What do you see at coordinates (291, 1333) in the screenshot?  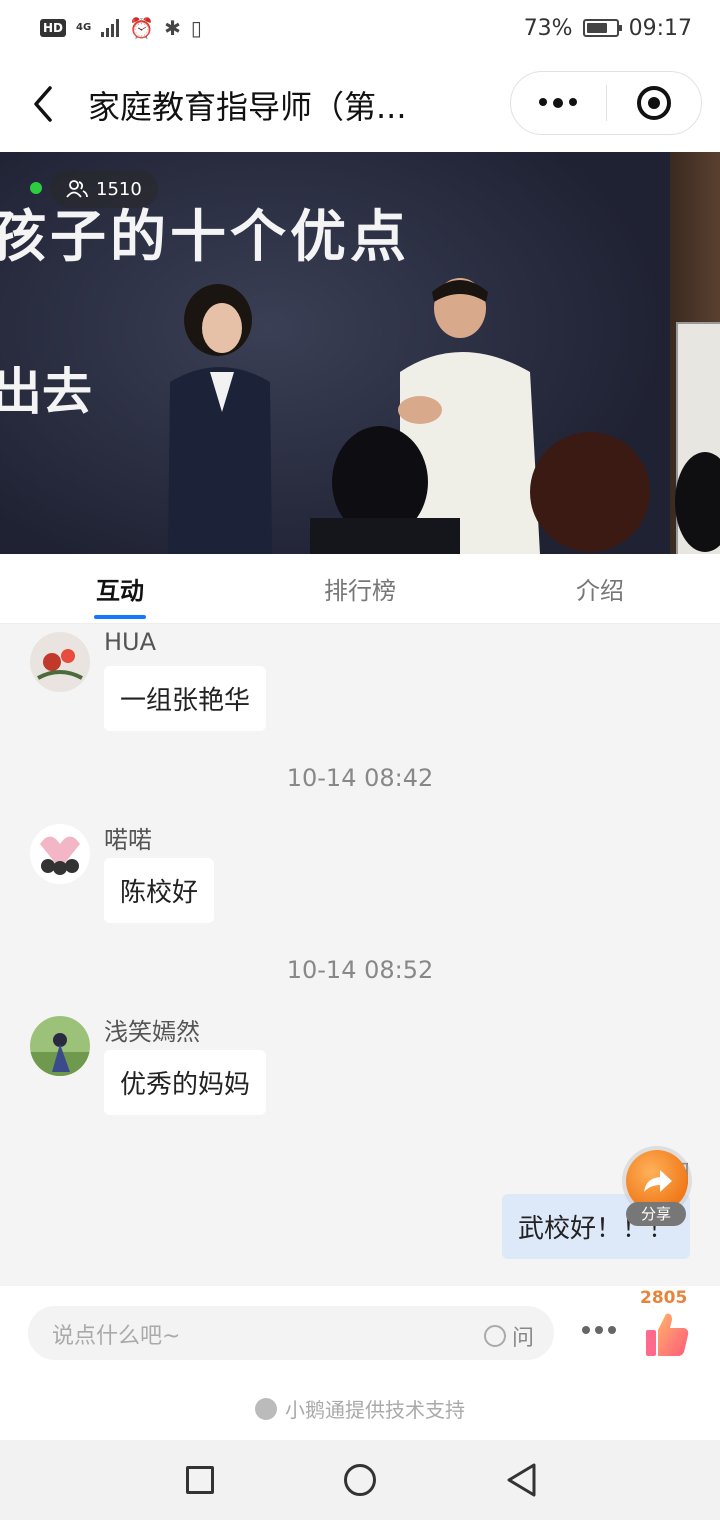 I see `comment-input: 说点什么吧~ 问` at bounding box center [291, 1333].